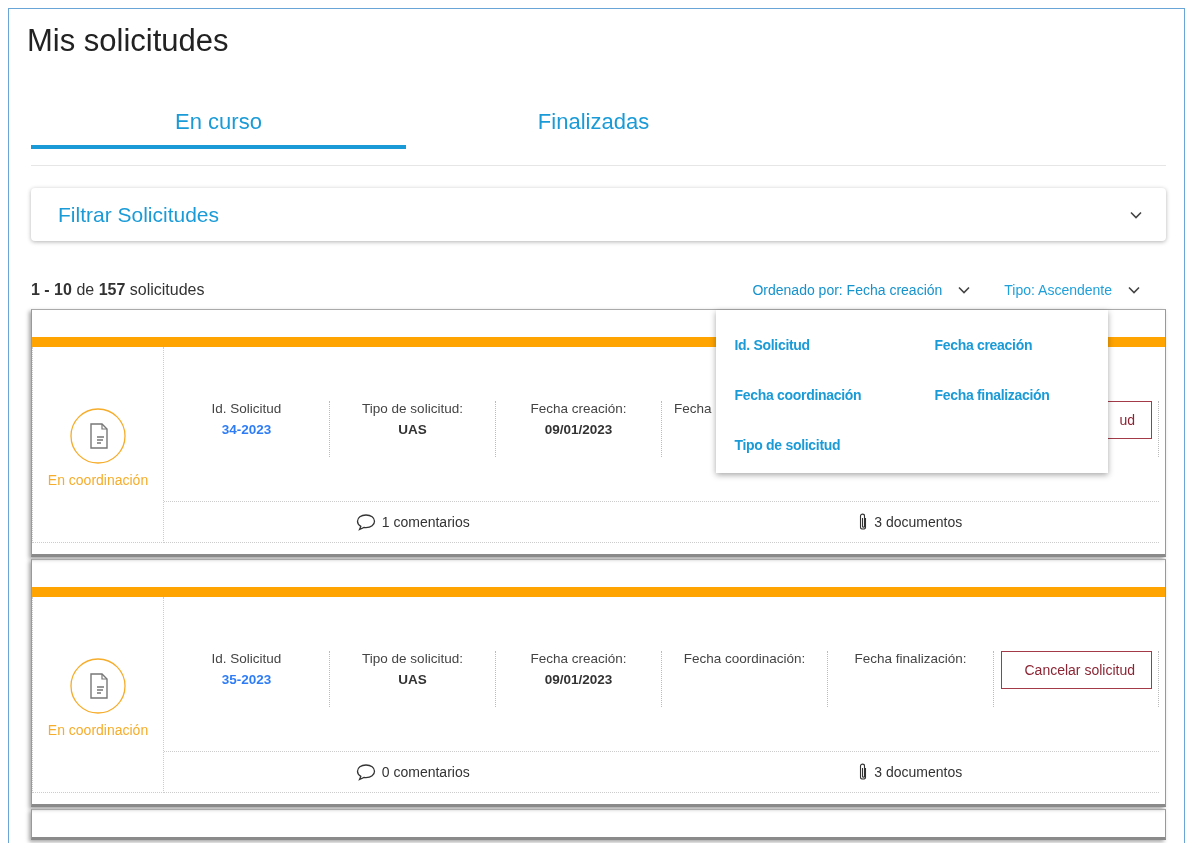 This screenshot has height=843, width=1187. I want to click on menu-item: Fecha creación, so click(1019, 345).